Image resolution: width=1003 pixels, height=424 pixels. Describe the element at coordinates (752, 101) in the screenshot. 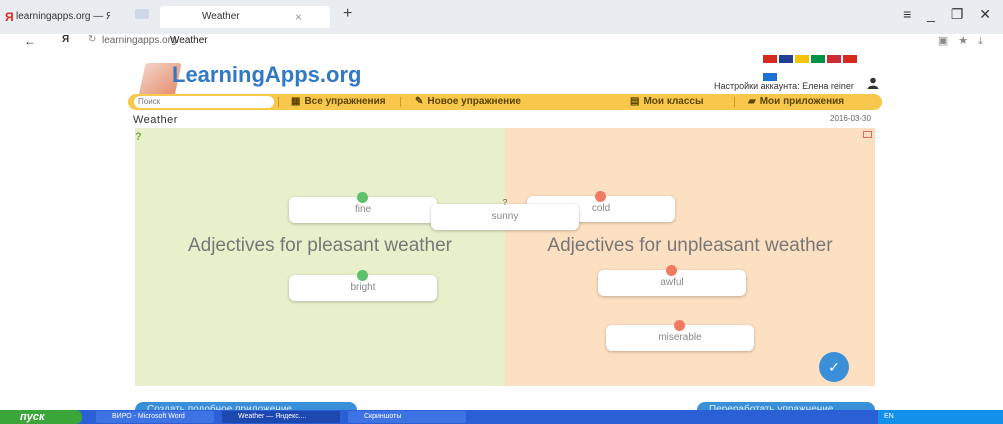

I see `folder-icon: ▰` at that location.